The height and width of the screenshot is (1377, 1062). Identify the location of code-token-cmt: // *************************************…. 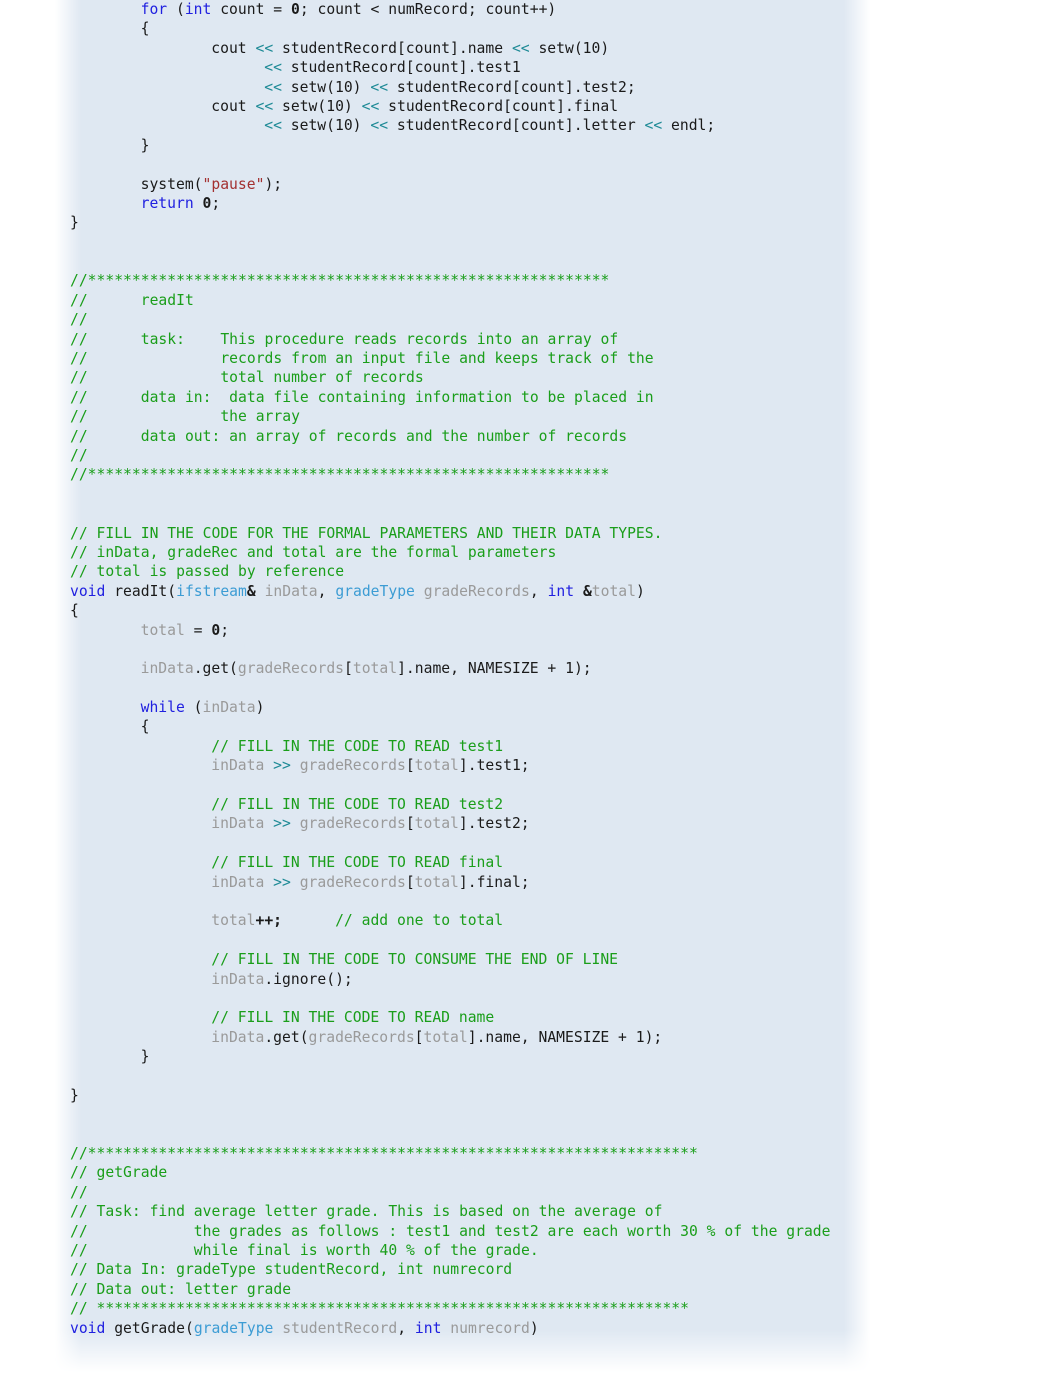
(379, 1309).